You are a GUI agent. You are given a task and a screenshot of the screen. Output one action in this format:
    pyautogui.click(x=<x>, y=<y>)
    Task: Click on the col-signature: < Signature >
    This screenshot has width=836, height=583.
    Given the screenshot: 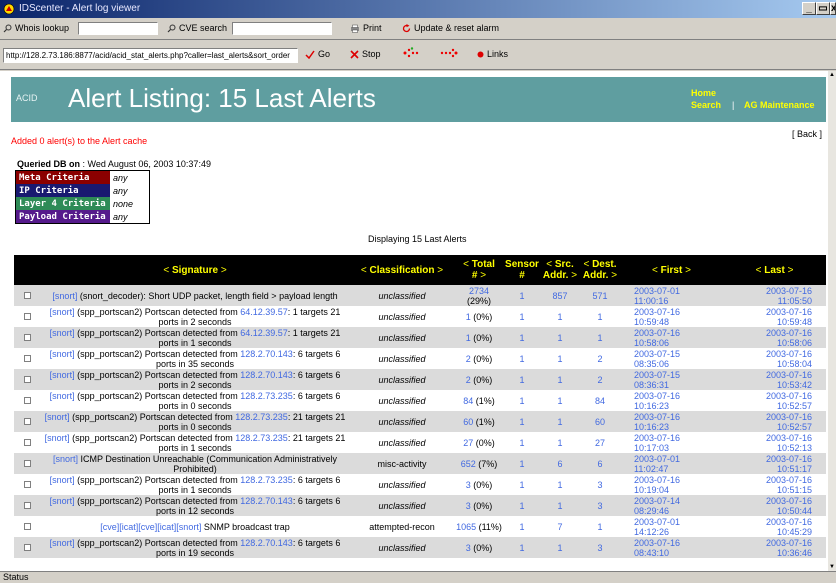 What is the action you would take?
    pyautogui.click(x=195, y=270)
    